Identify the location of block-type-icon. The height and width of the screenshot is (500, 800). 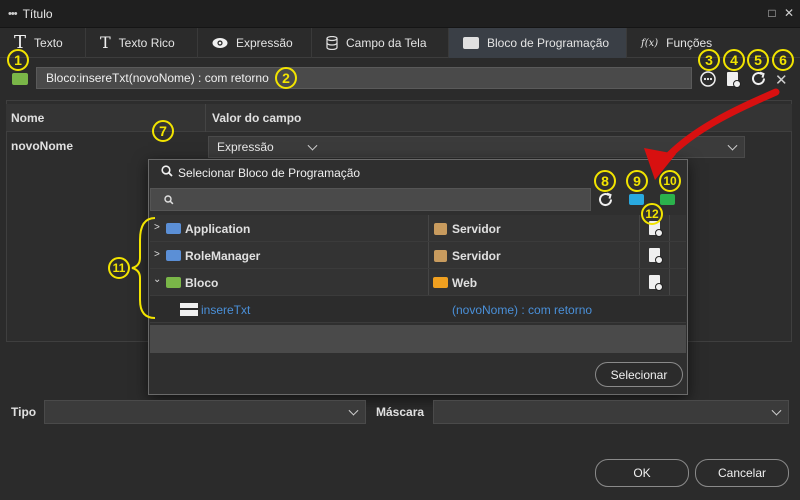
(20, 79).